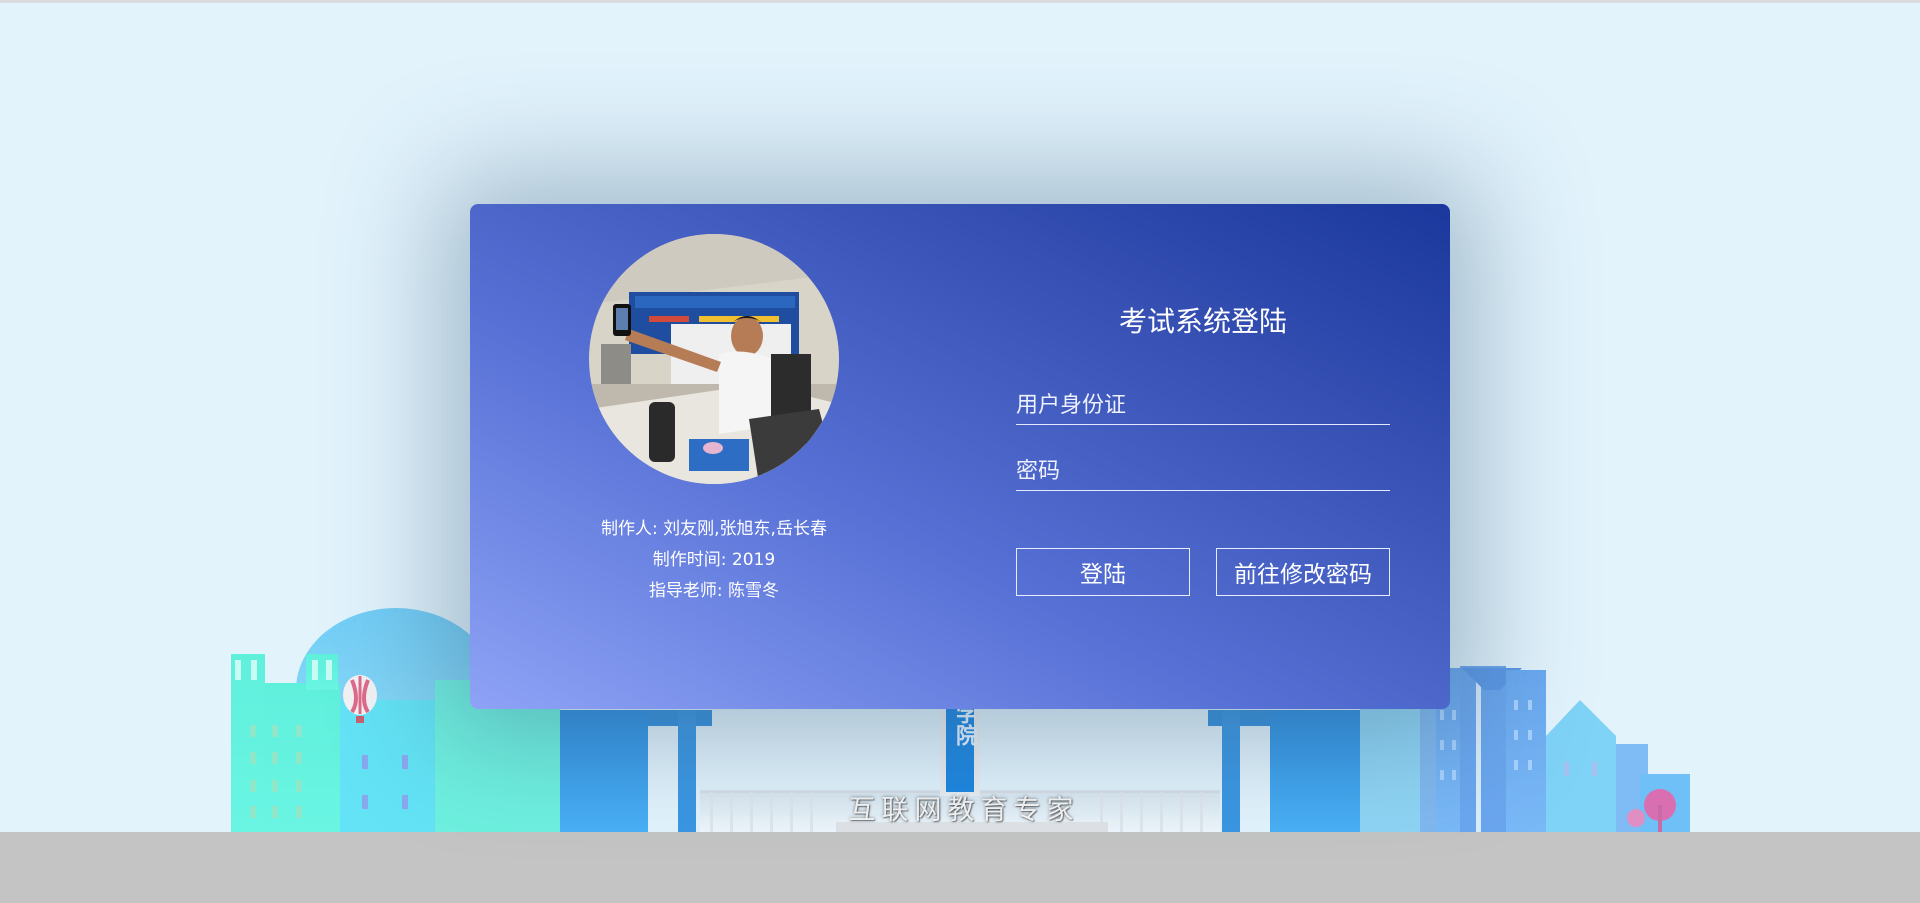 The height and width of the screenshot is (903, 1920). Describe the element at coordinates (714, 359) in the screenshot. I see `profile-photo` at that location.